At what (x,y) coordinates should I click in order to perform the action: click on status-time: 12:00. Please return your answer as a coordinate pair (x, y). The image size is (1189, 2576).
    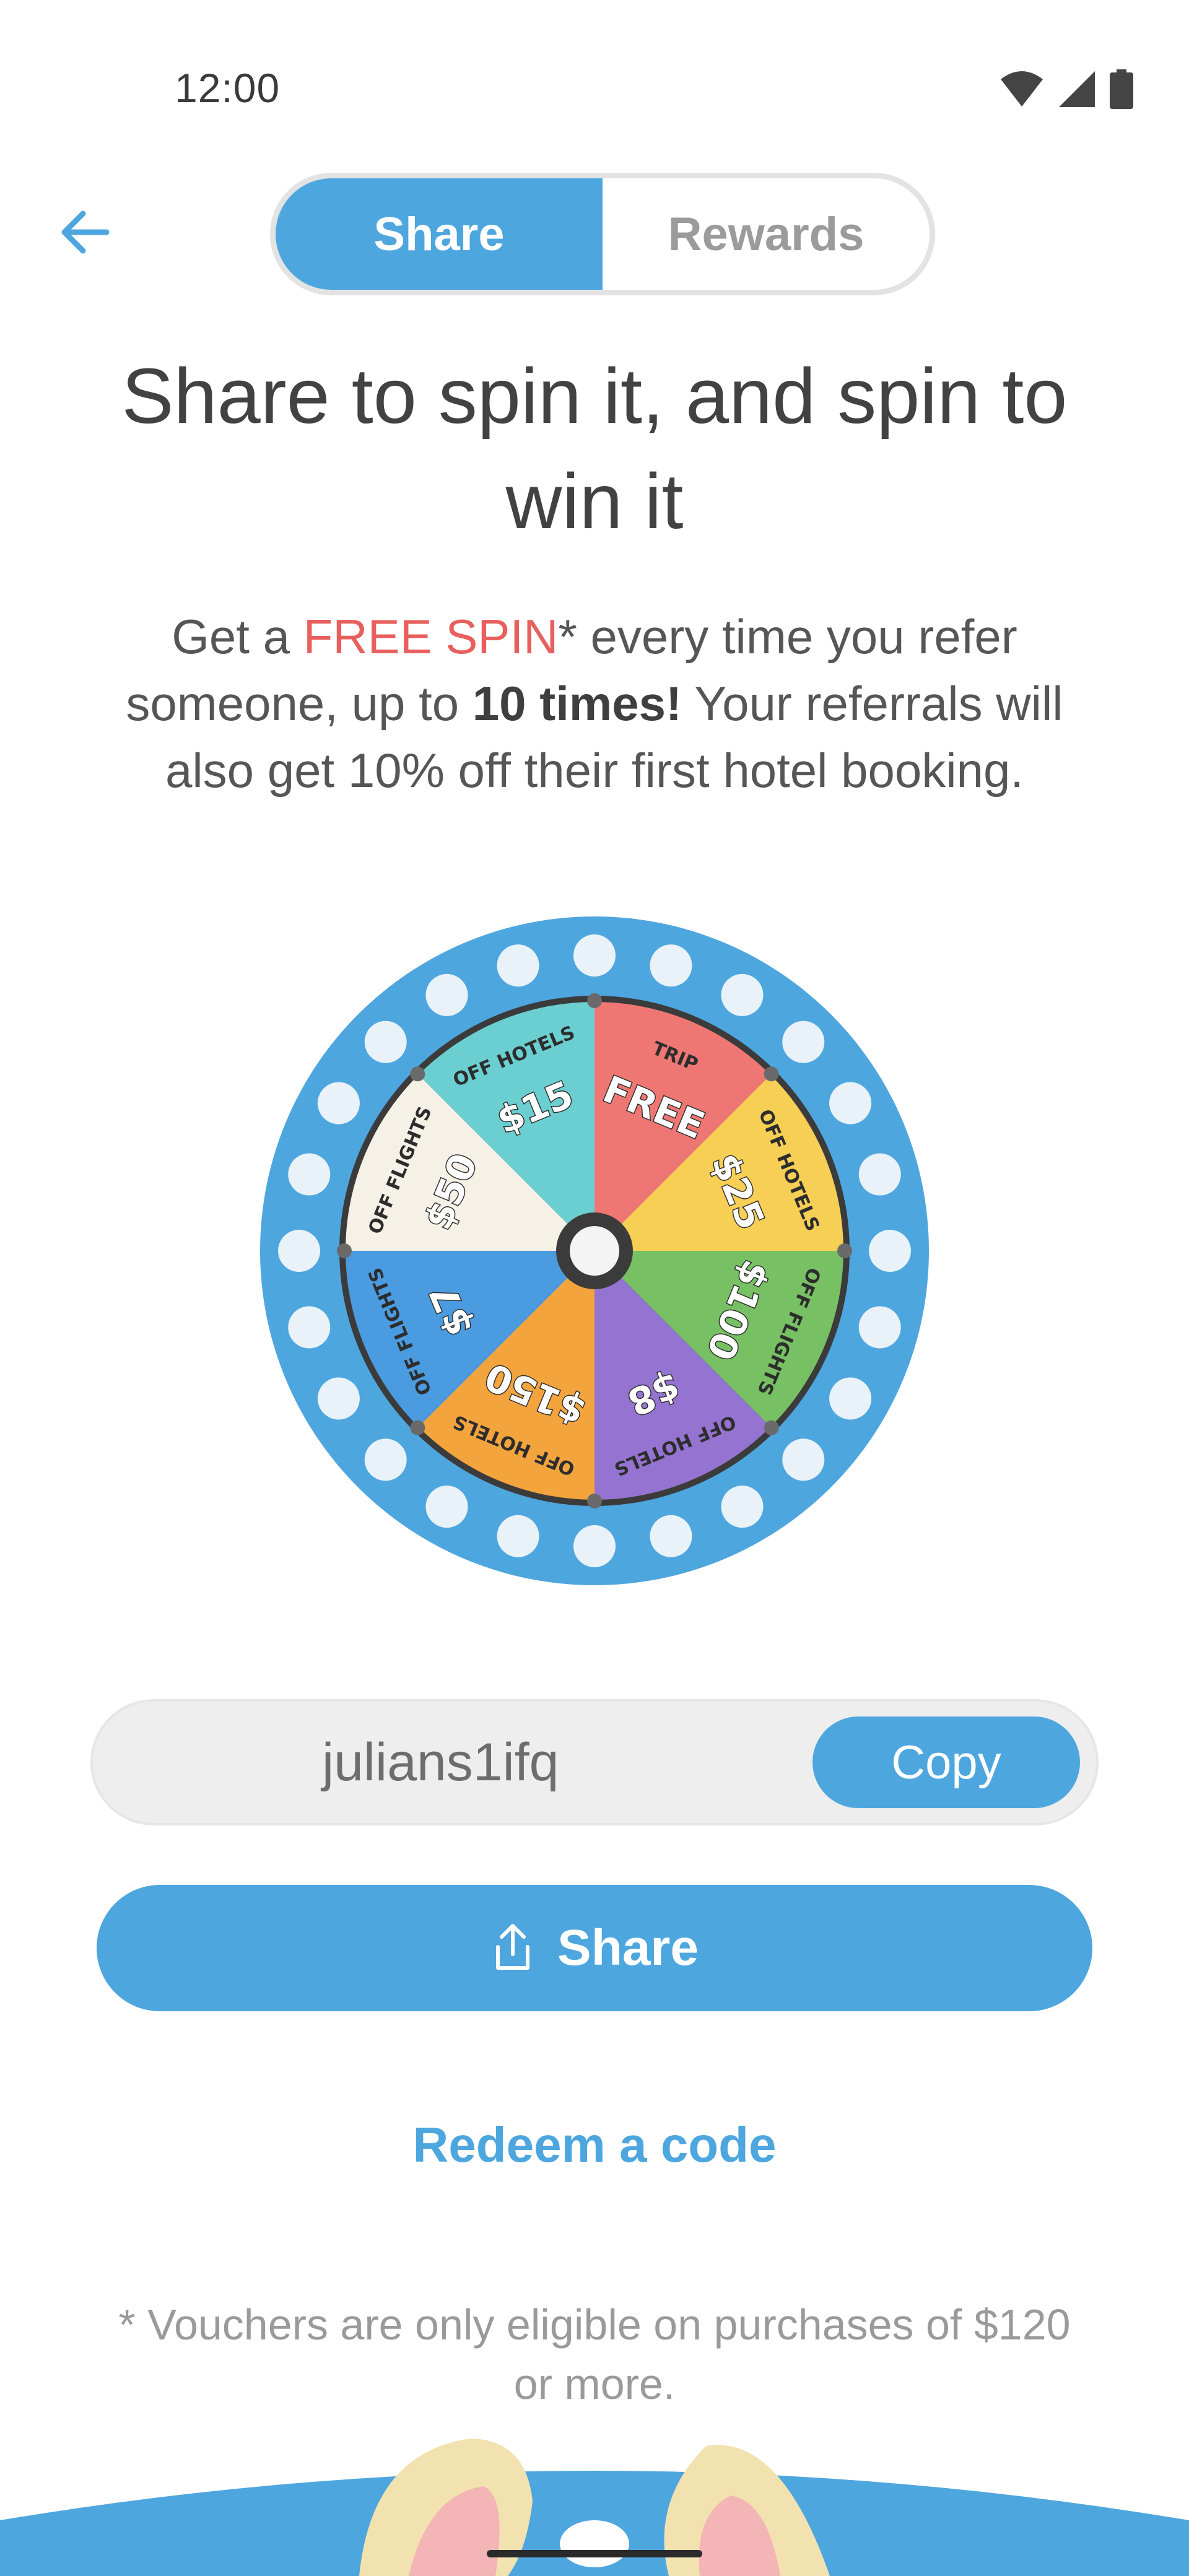
    Looking at the image, I should click on (228, 88).